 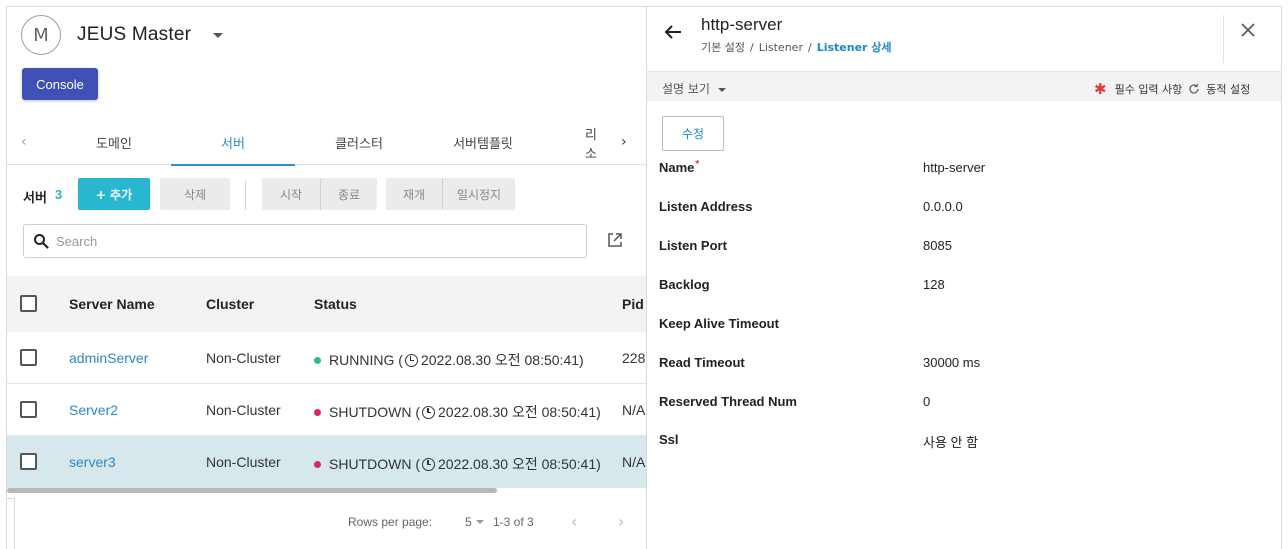 What do you see at coordinates (108, 358) in the screenshot?
I see `server-name-link: adminServer` at bounding box center [108, 358].